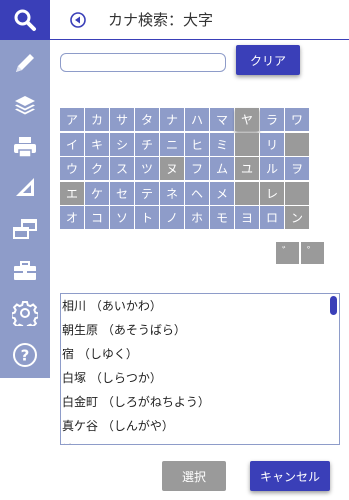 The width and height of the screenshot is (349, 500). I want to click on kana-key: オ, so click(72, 217).